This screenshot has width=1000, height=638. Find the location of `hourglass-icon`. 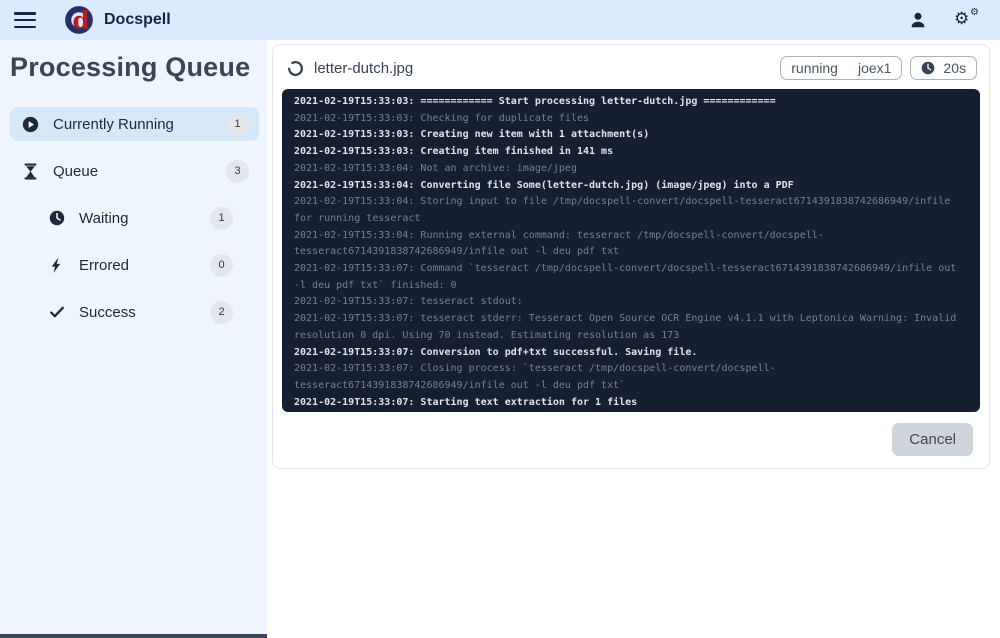

hourglass-icon is located at coordinates (30, 171).